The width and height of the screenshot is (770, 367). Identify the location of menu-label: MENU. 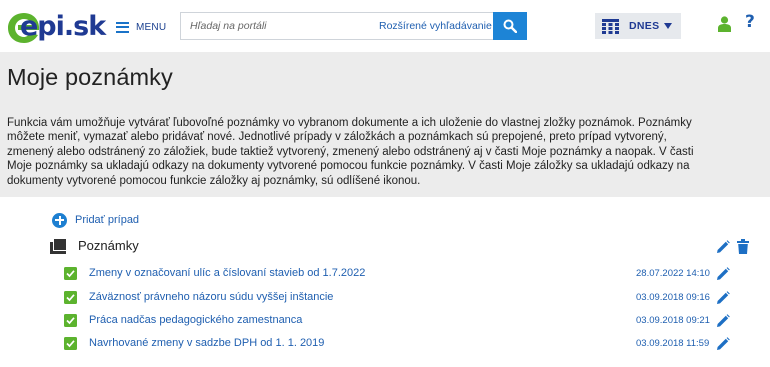
(151, 27).